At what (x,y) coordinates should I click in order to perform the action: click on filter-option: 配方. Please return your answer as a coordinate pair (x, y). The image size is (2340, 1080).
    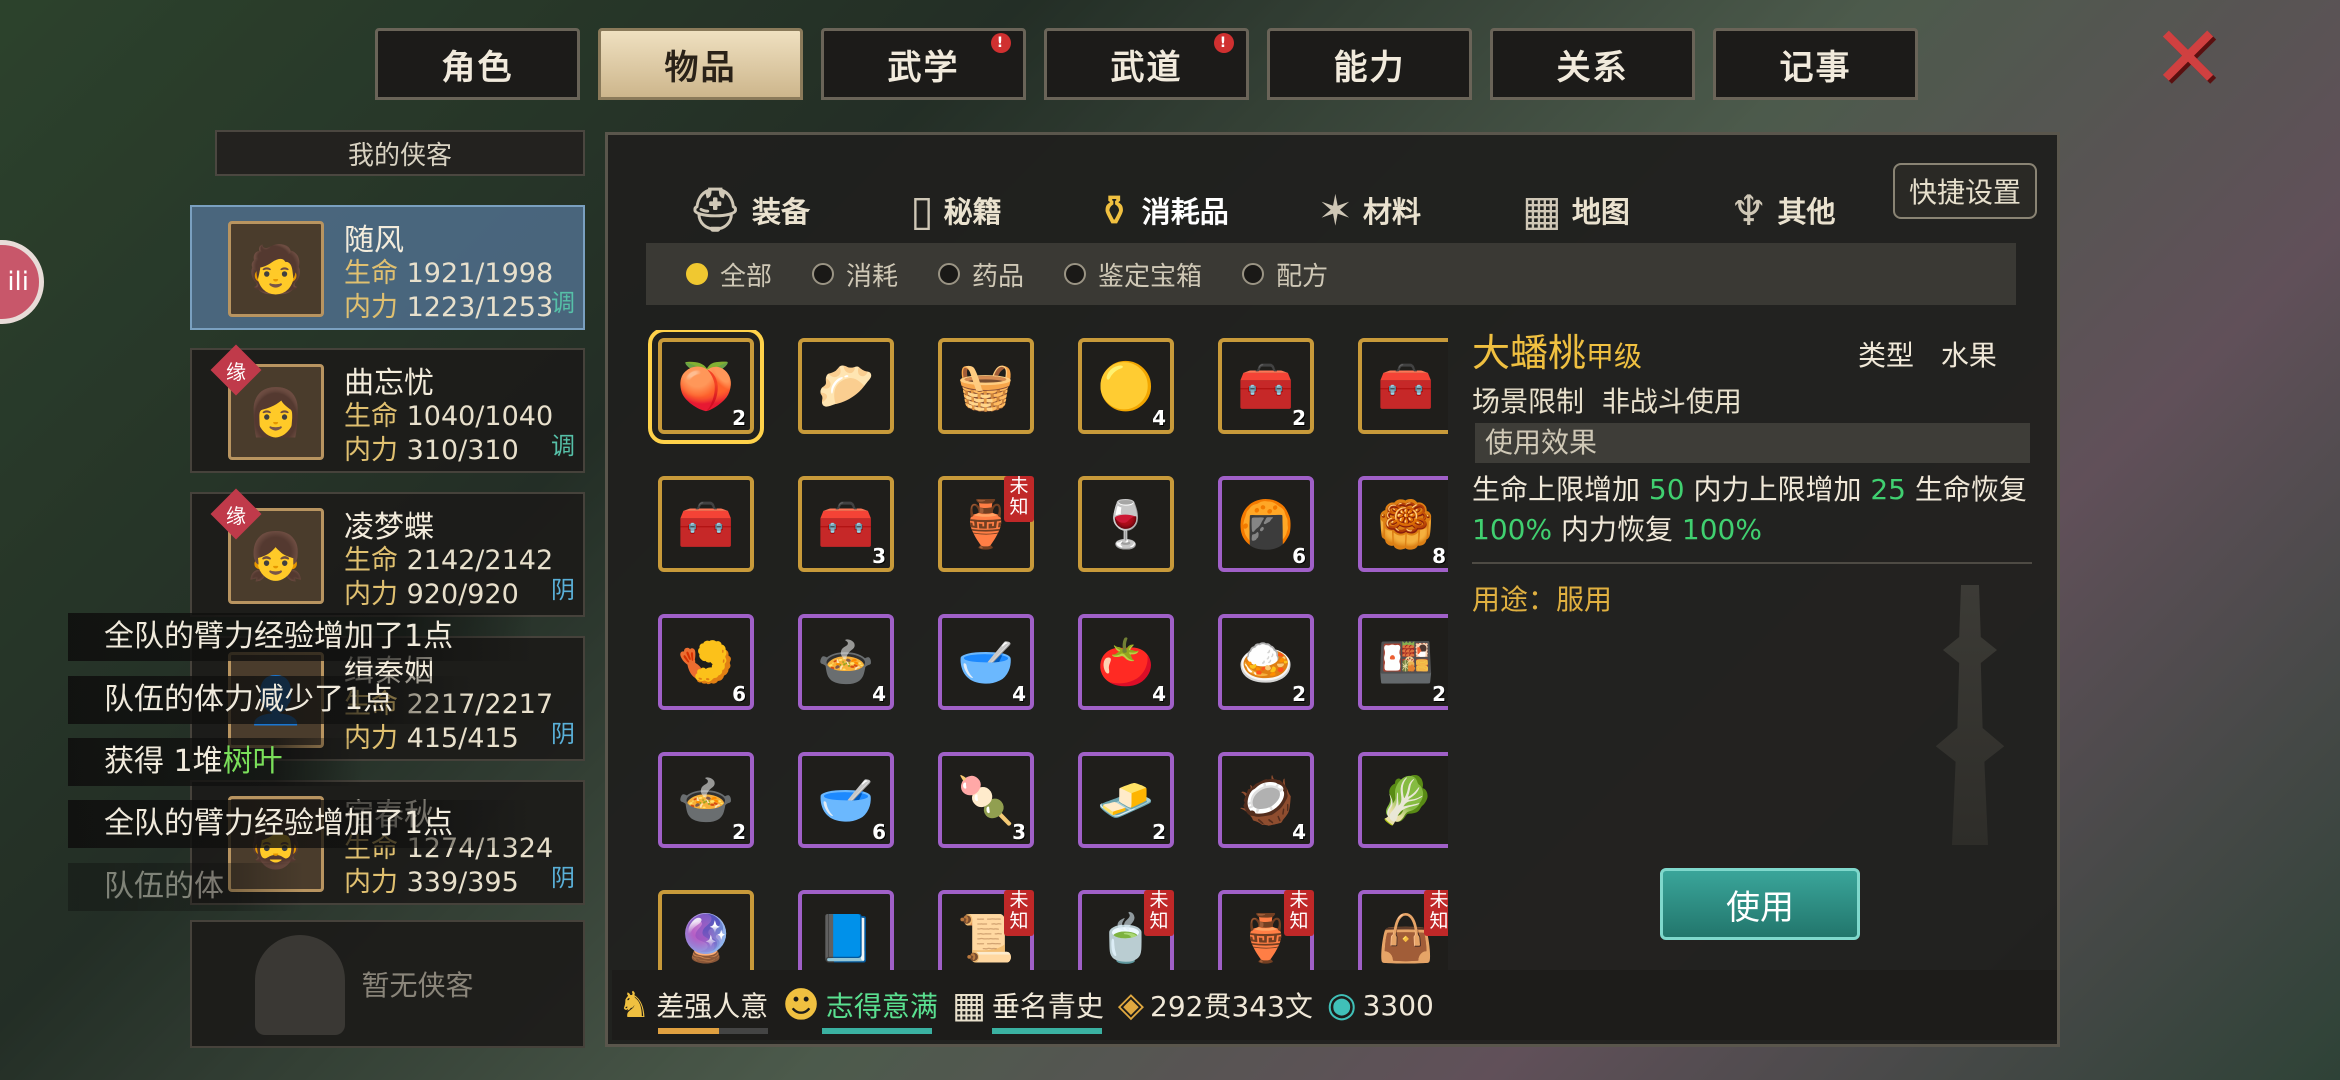
    Looking at the image, I should click on (1285, 274).